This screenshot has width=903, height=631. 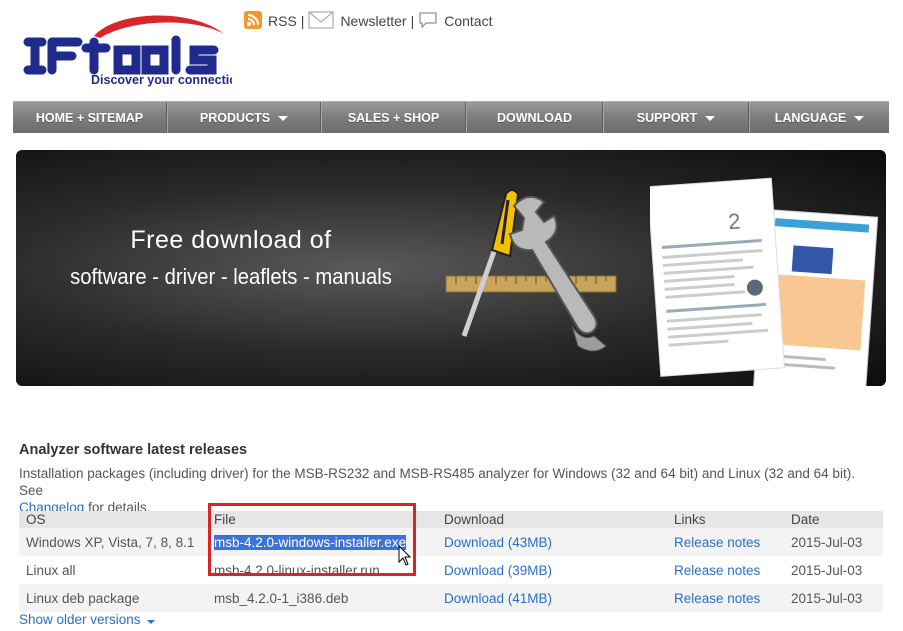 I want to click on section-title: Analyzer software latest releases, so click(x=133, y=450).